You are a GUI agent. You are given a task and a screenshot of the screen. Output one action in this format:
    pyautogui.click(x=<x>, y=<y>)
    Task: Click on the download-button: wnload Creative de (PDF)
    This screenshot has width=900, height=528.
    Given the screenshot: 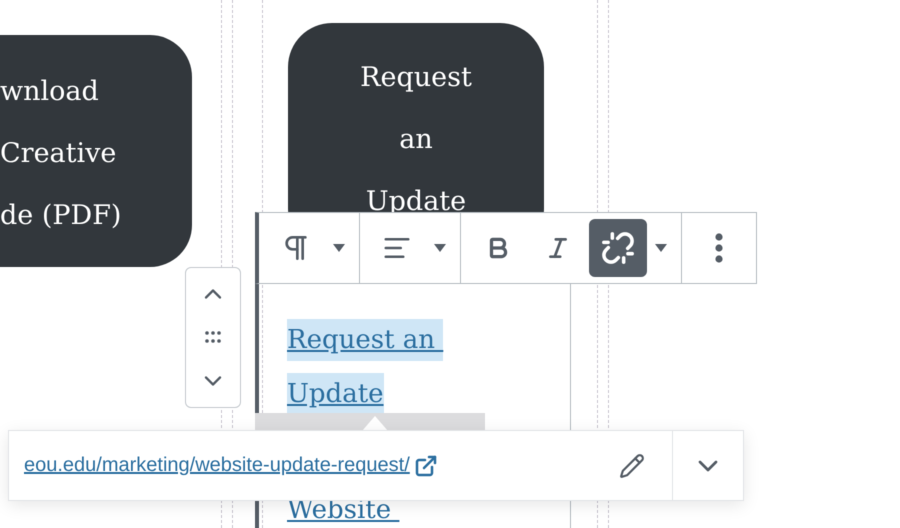 What is the action you would take?
    pyautogui.click(x=96, y=151)
    